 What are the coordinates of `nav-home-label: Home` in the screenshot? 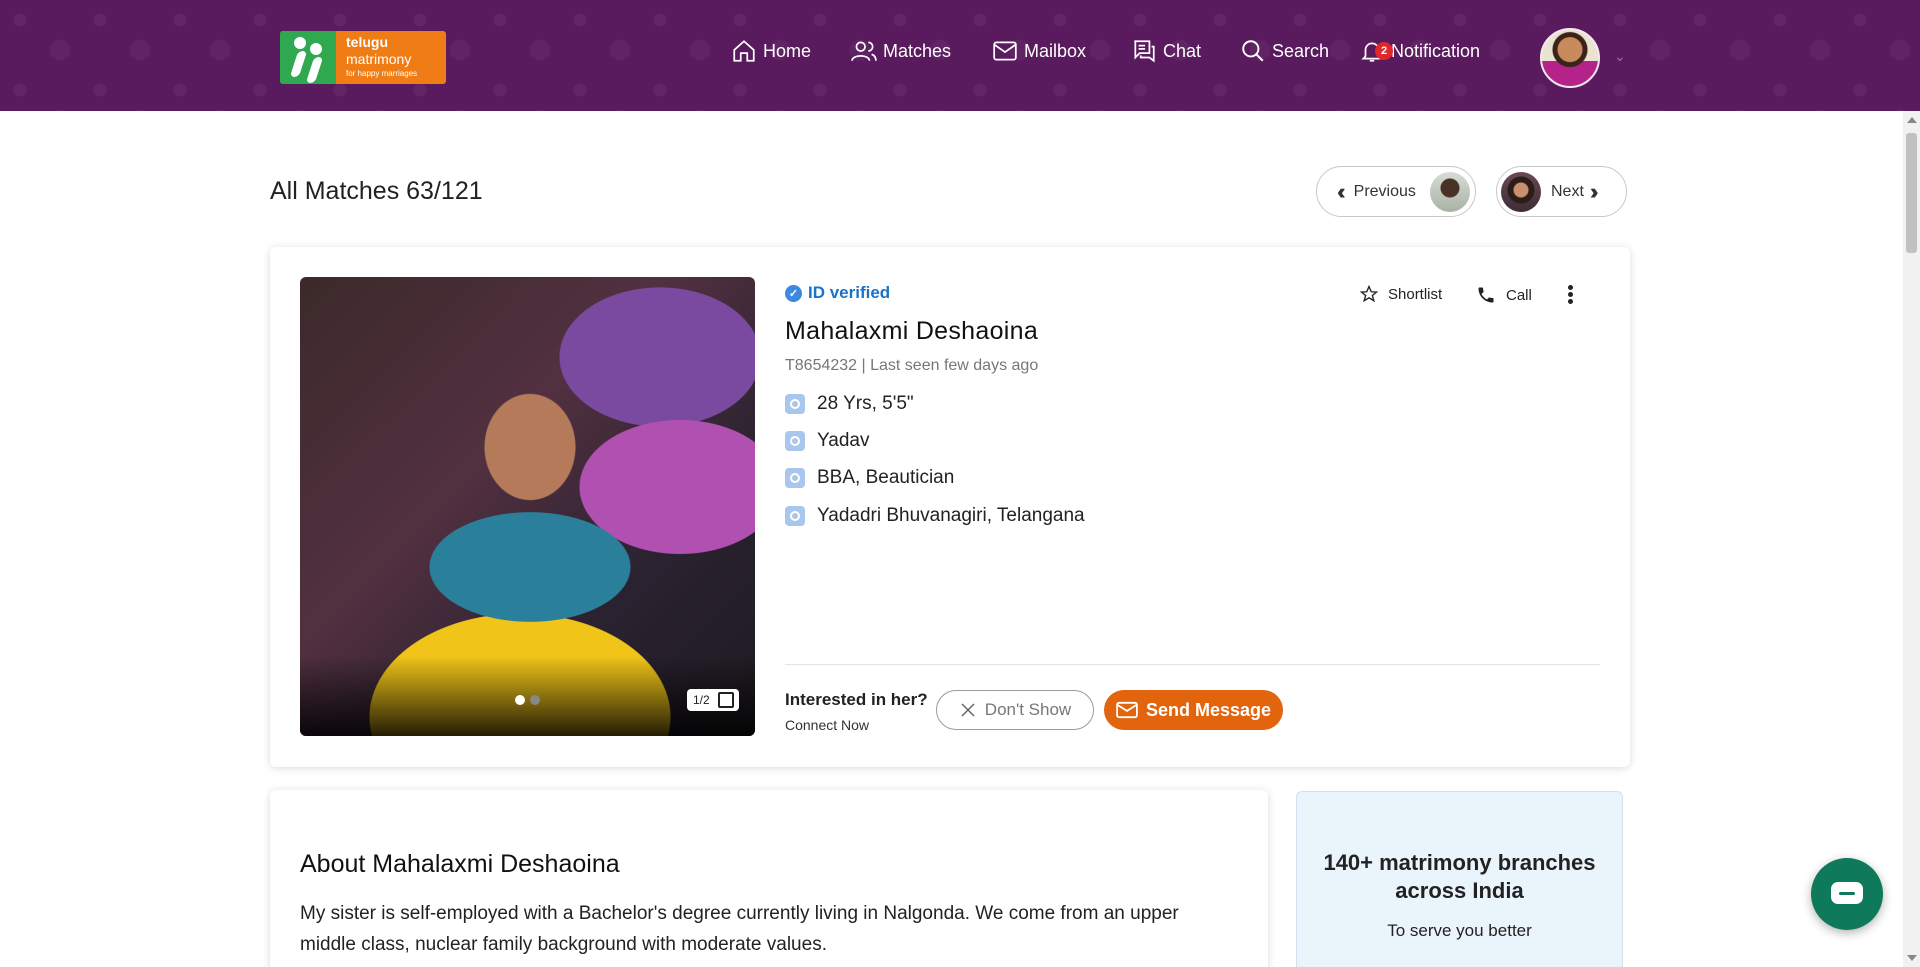 It's located at (787, 50).